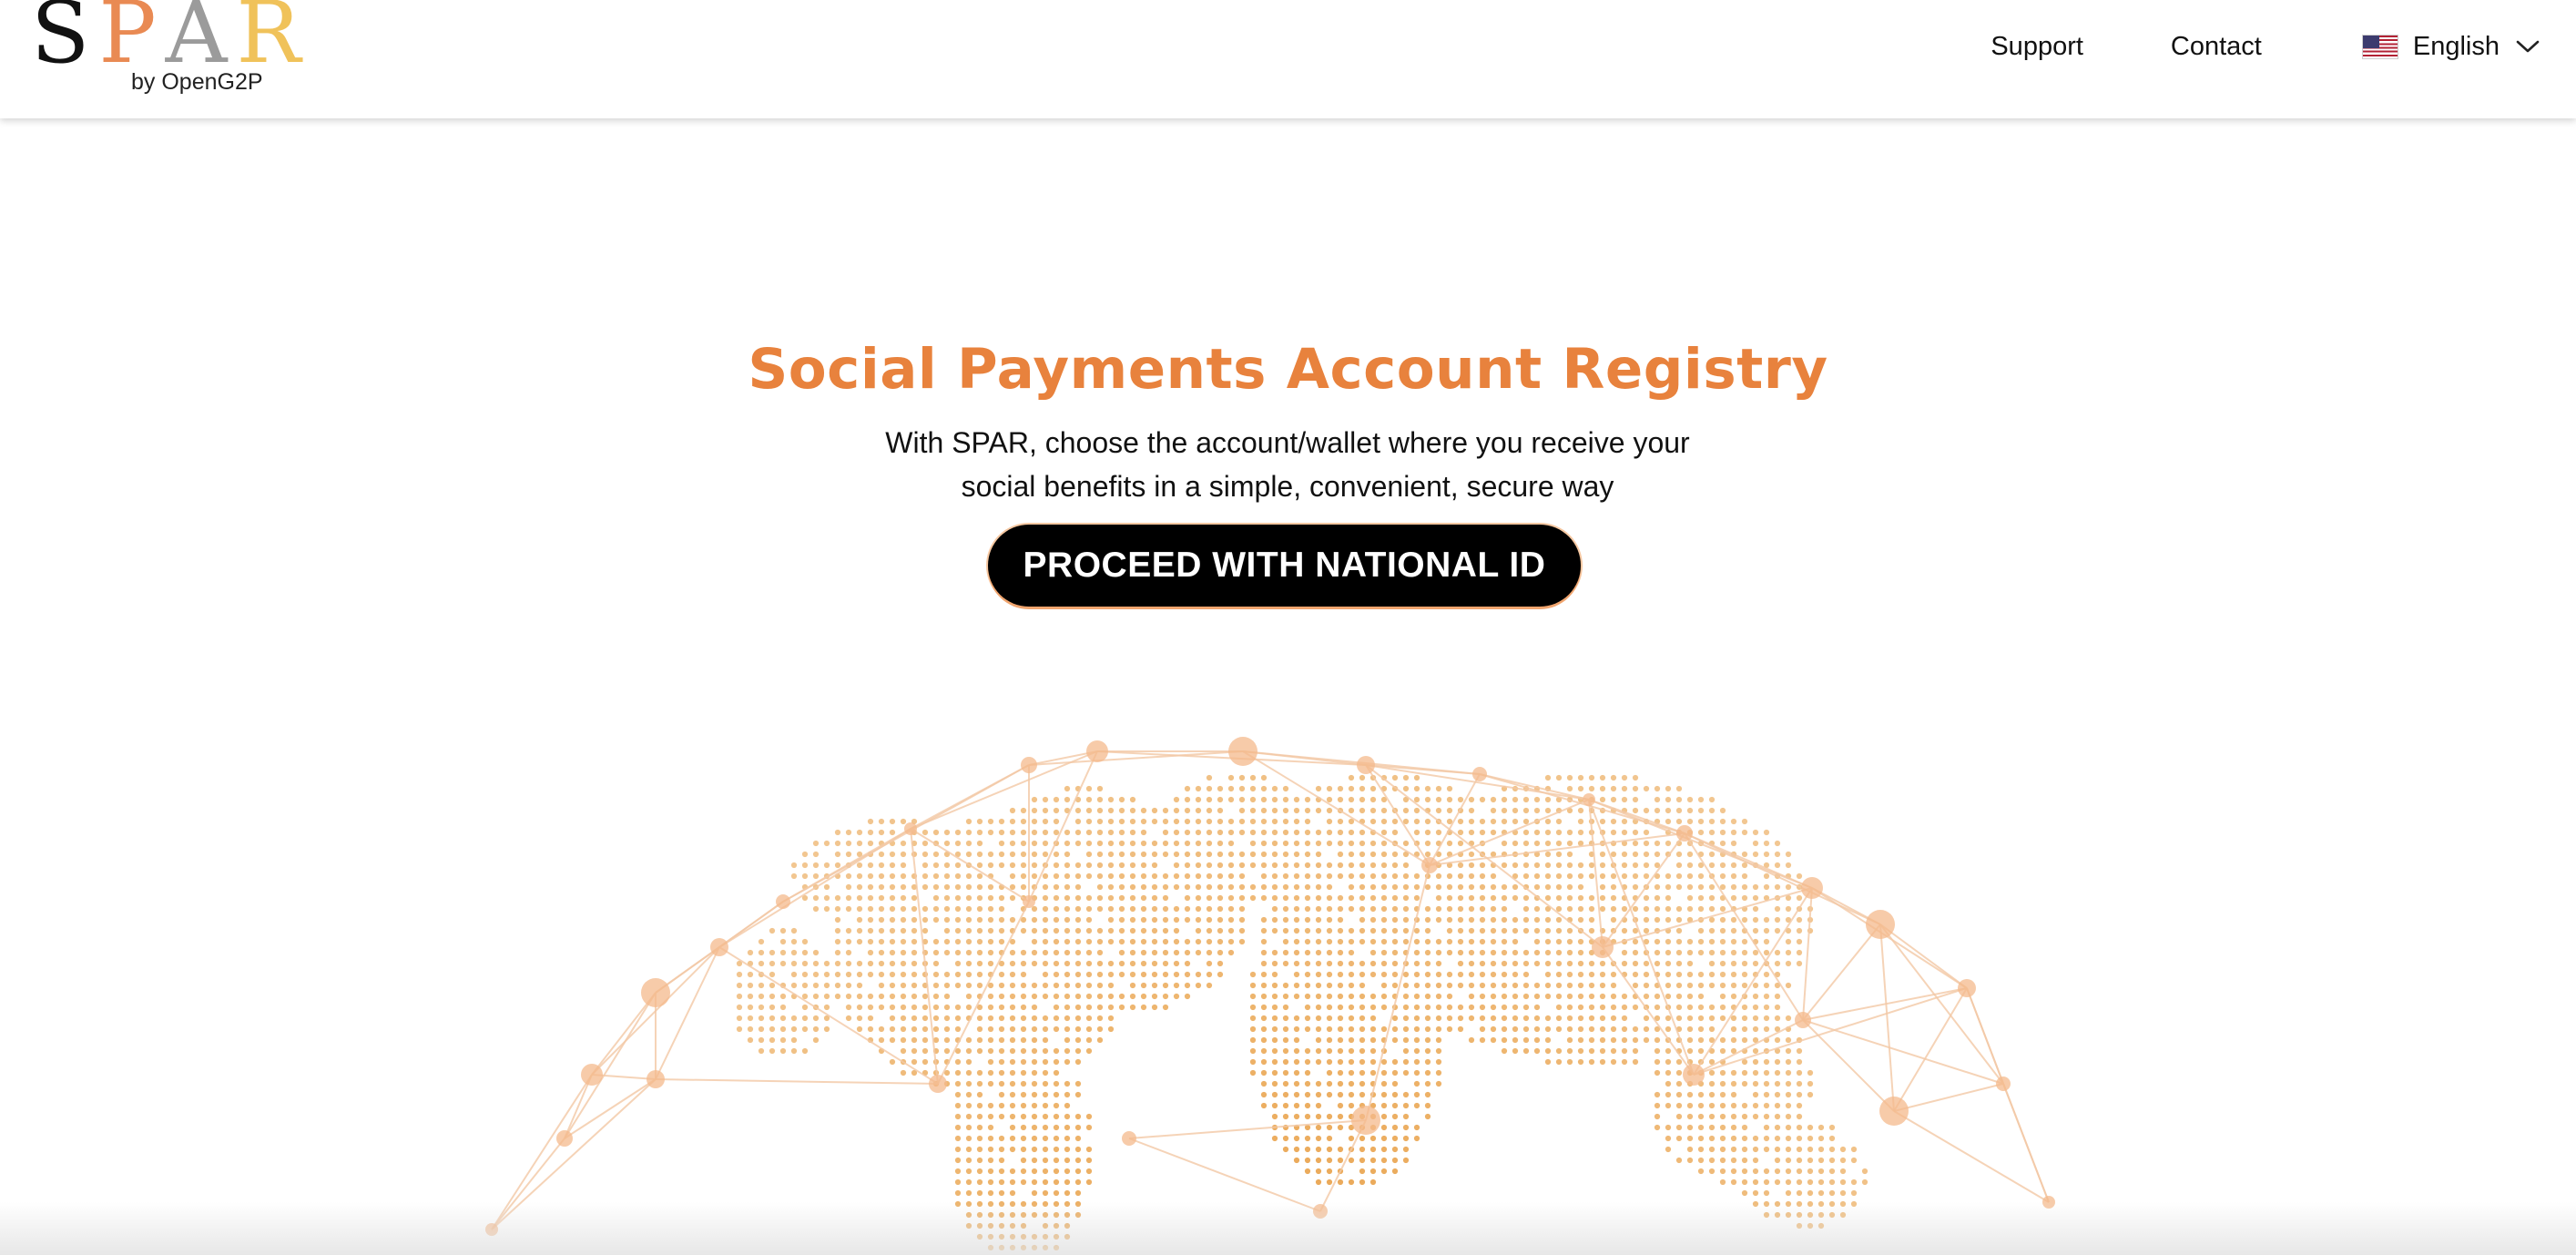 The width and height of the screenshot is (2576, 1255). Describe the element at coordinates (2379, 47) in the screenshot. I see `us-flag-icon` at that location.